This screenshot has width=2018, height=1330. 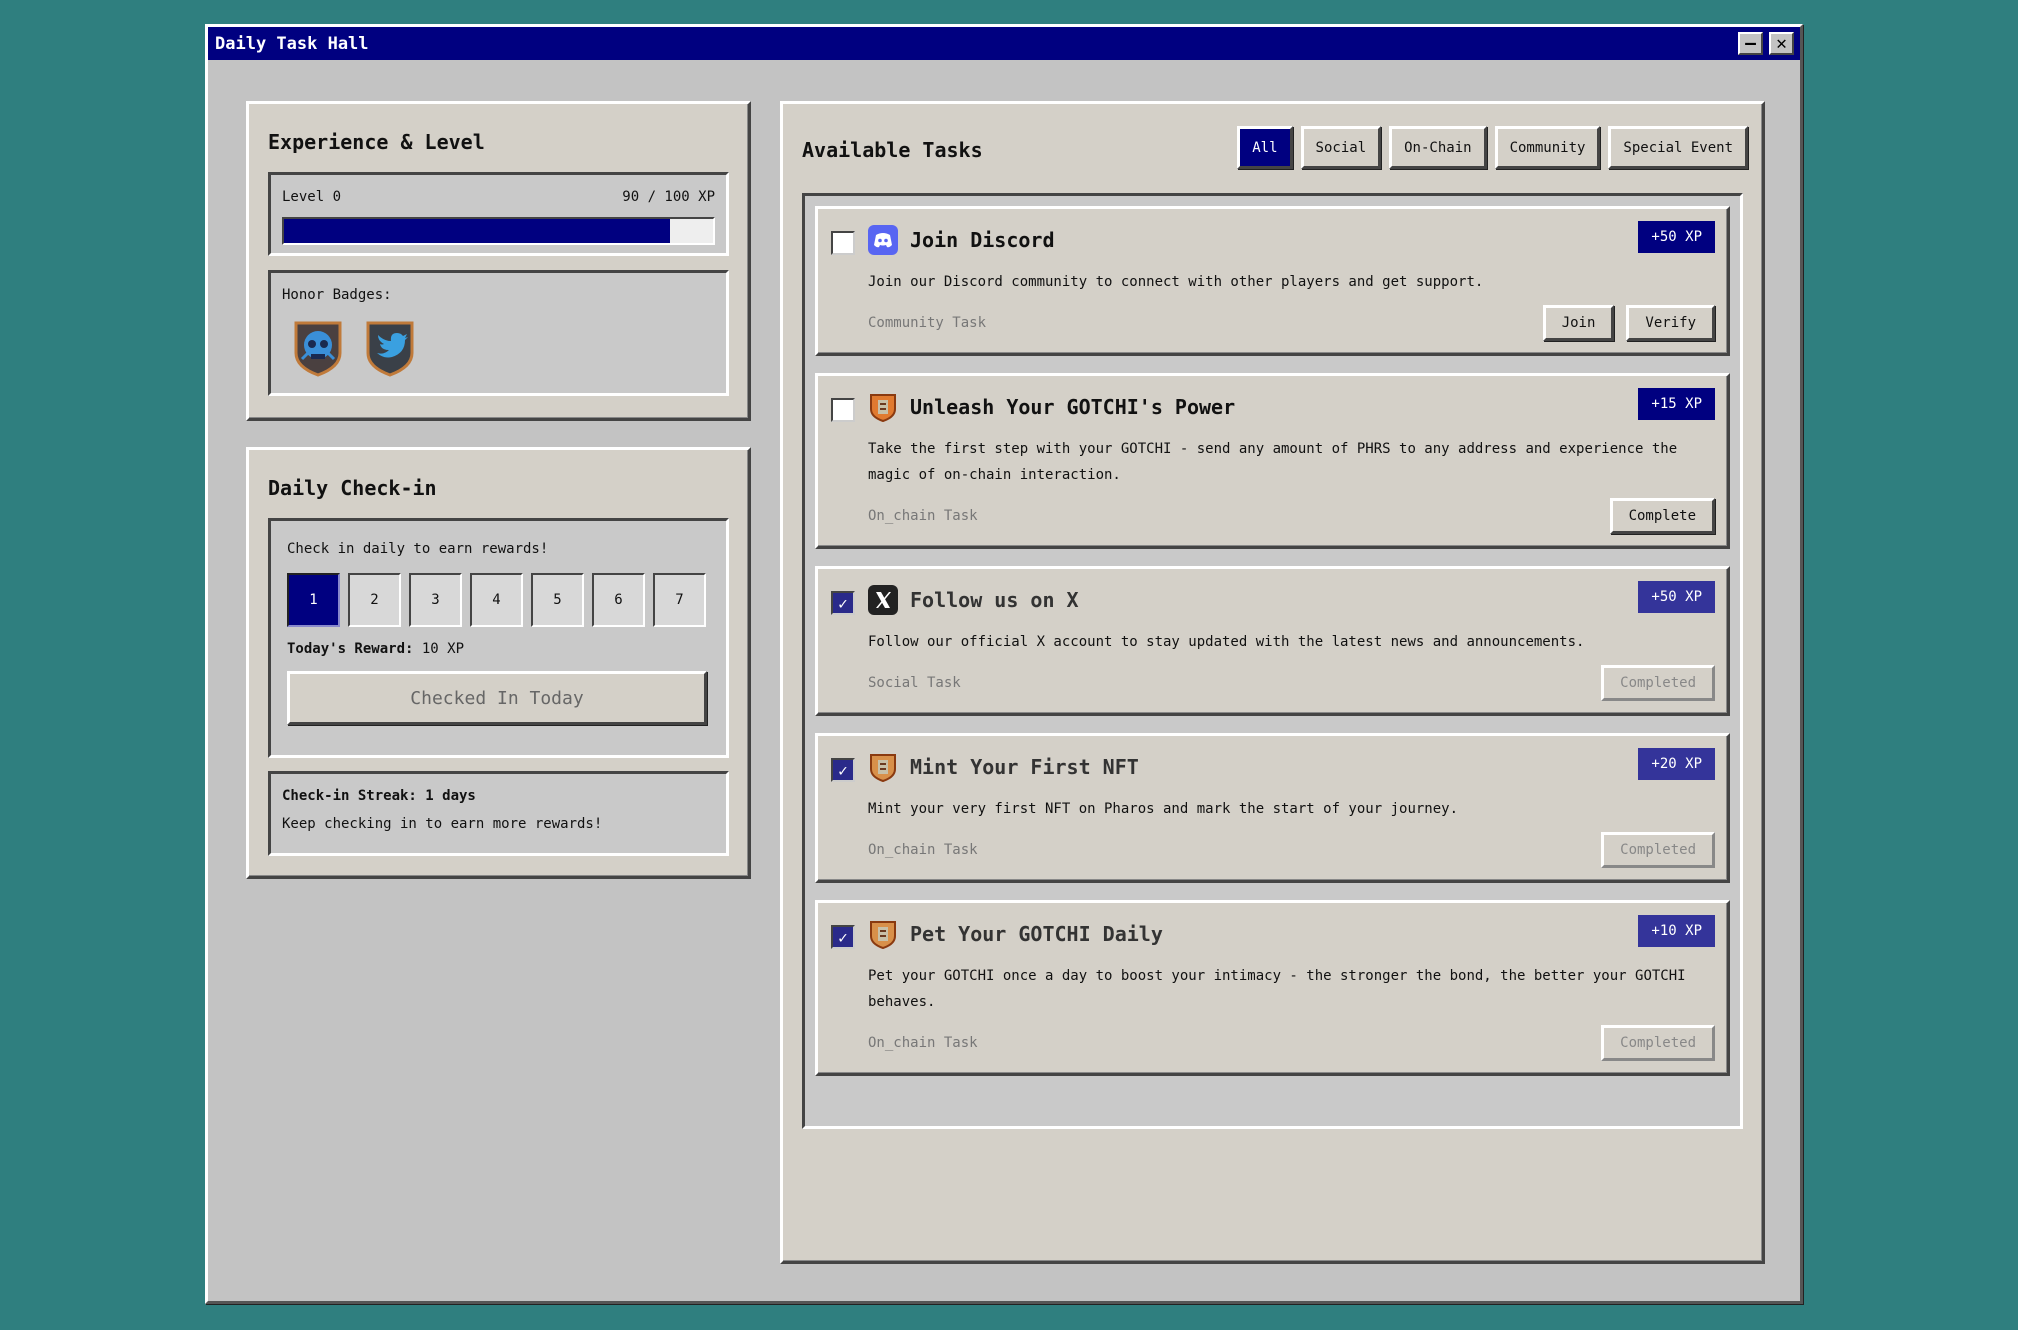 What do you see at coordinates (312, 197) in the screenshot?
I see `level-label: Level 0` at bounding box center [312, 197].